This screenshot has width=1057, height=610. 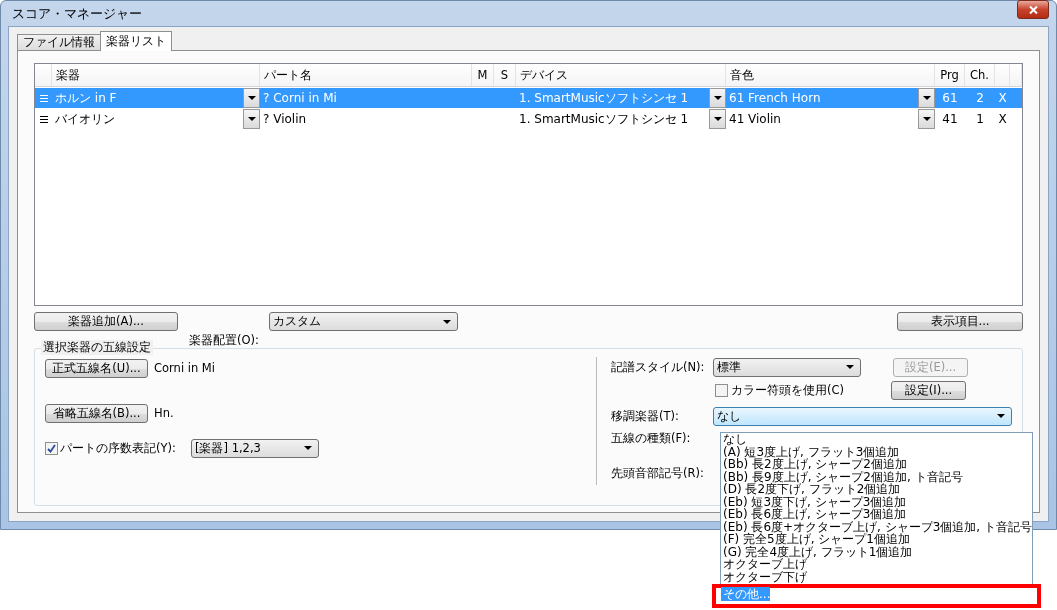 What do you see at coordinates (300, 98) in the screenshot?
I see `table-cell-text: ? Corni in Mi` at bounding box center [300, 98].